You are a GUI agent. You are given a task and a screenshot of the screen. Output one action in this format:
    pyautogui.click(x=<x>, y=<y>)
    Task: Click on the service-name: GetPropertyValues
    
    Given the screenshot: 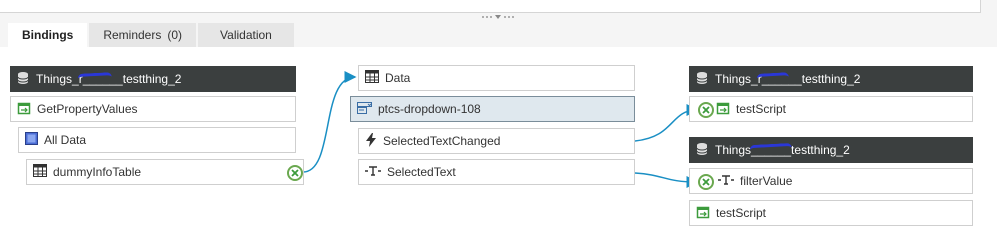 What is the action you would take?
    pyautogui.click(x=87, y=109)
    